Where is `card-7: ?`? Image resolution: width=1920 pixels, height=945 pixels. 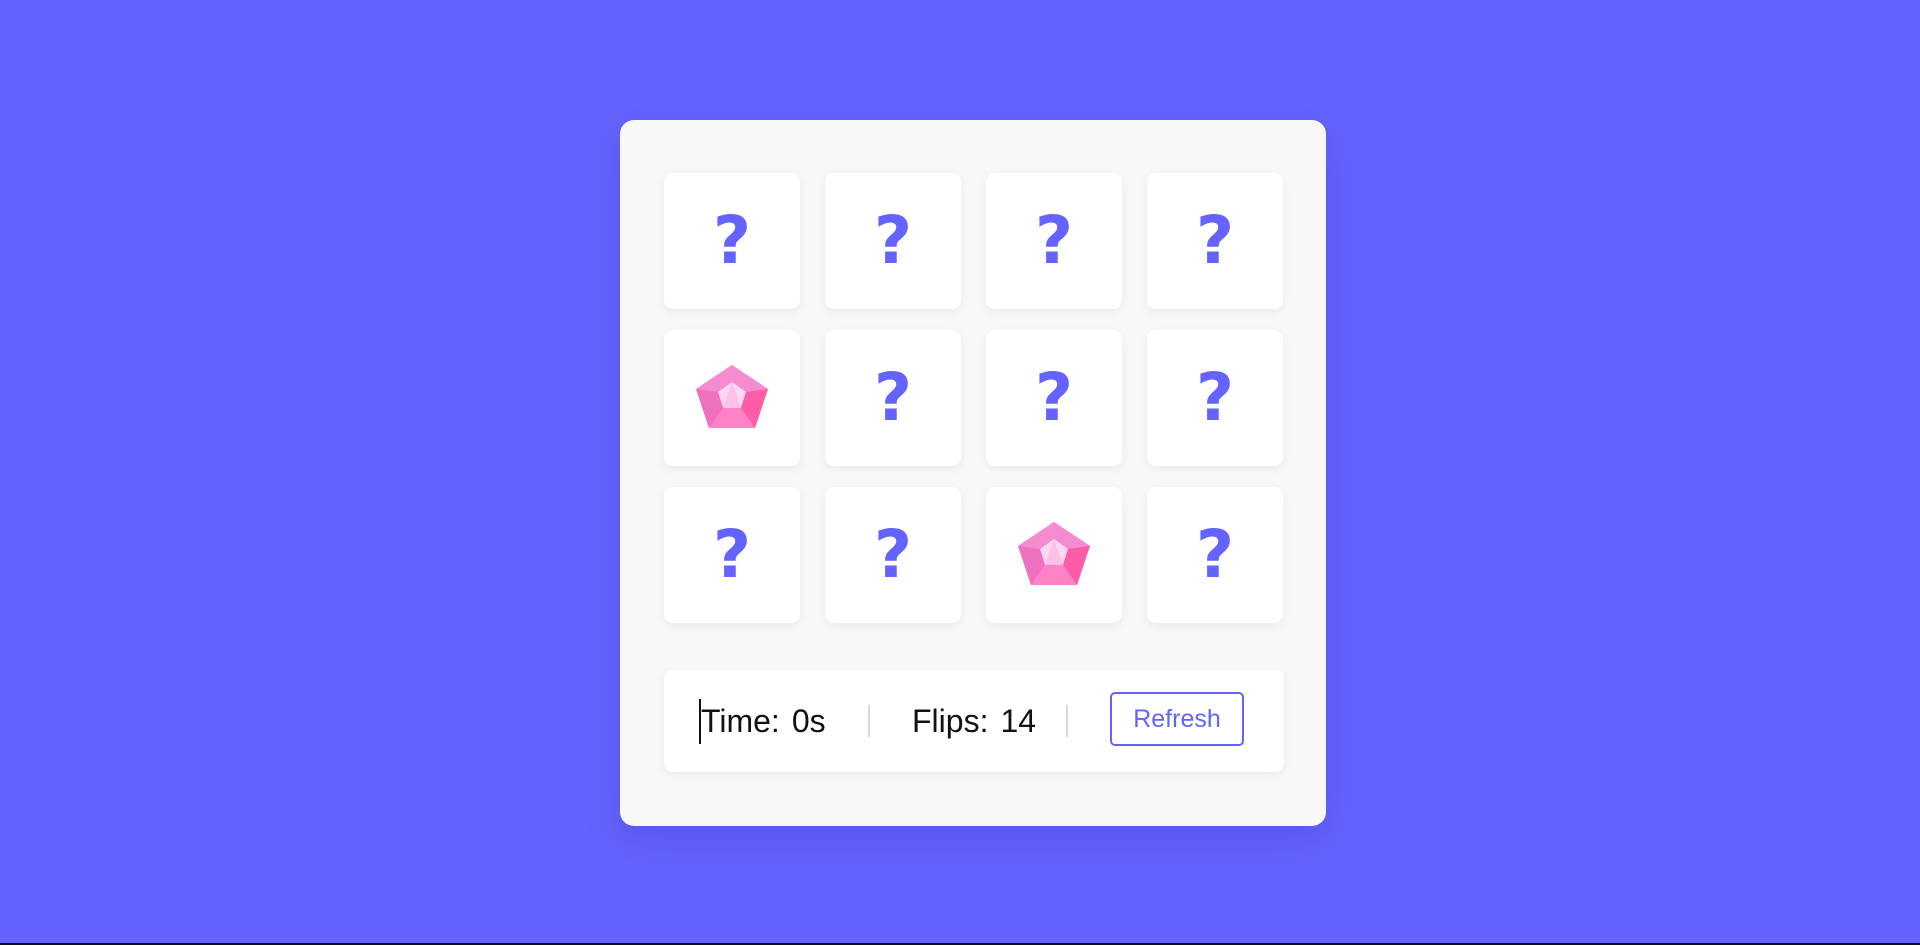
card-7: ? is located at coordinates (1054, 398).